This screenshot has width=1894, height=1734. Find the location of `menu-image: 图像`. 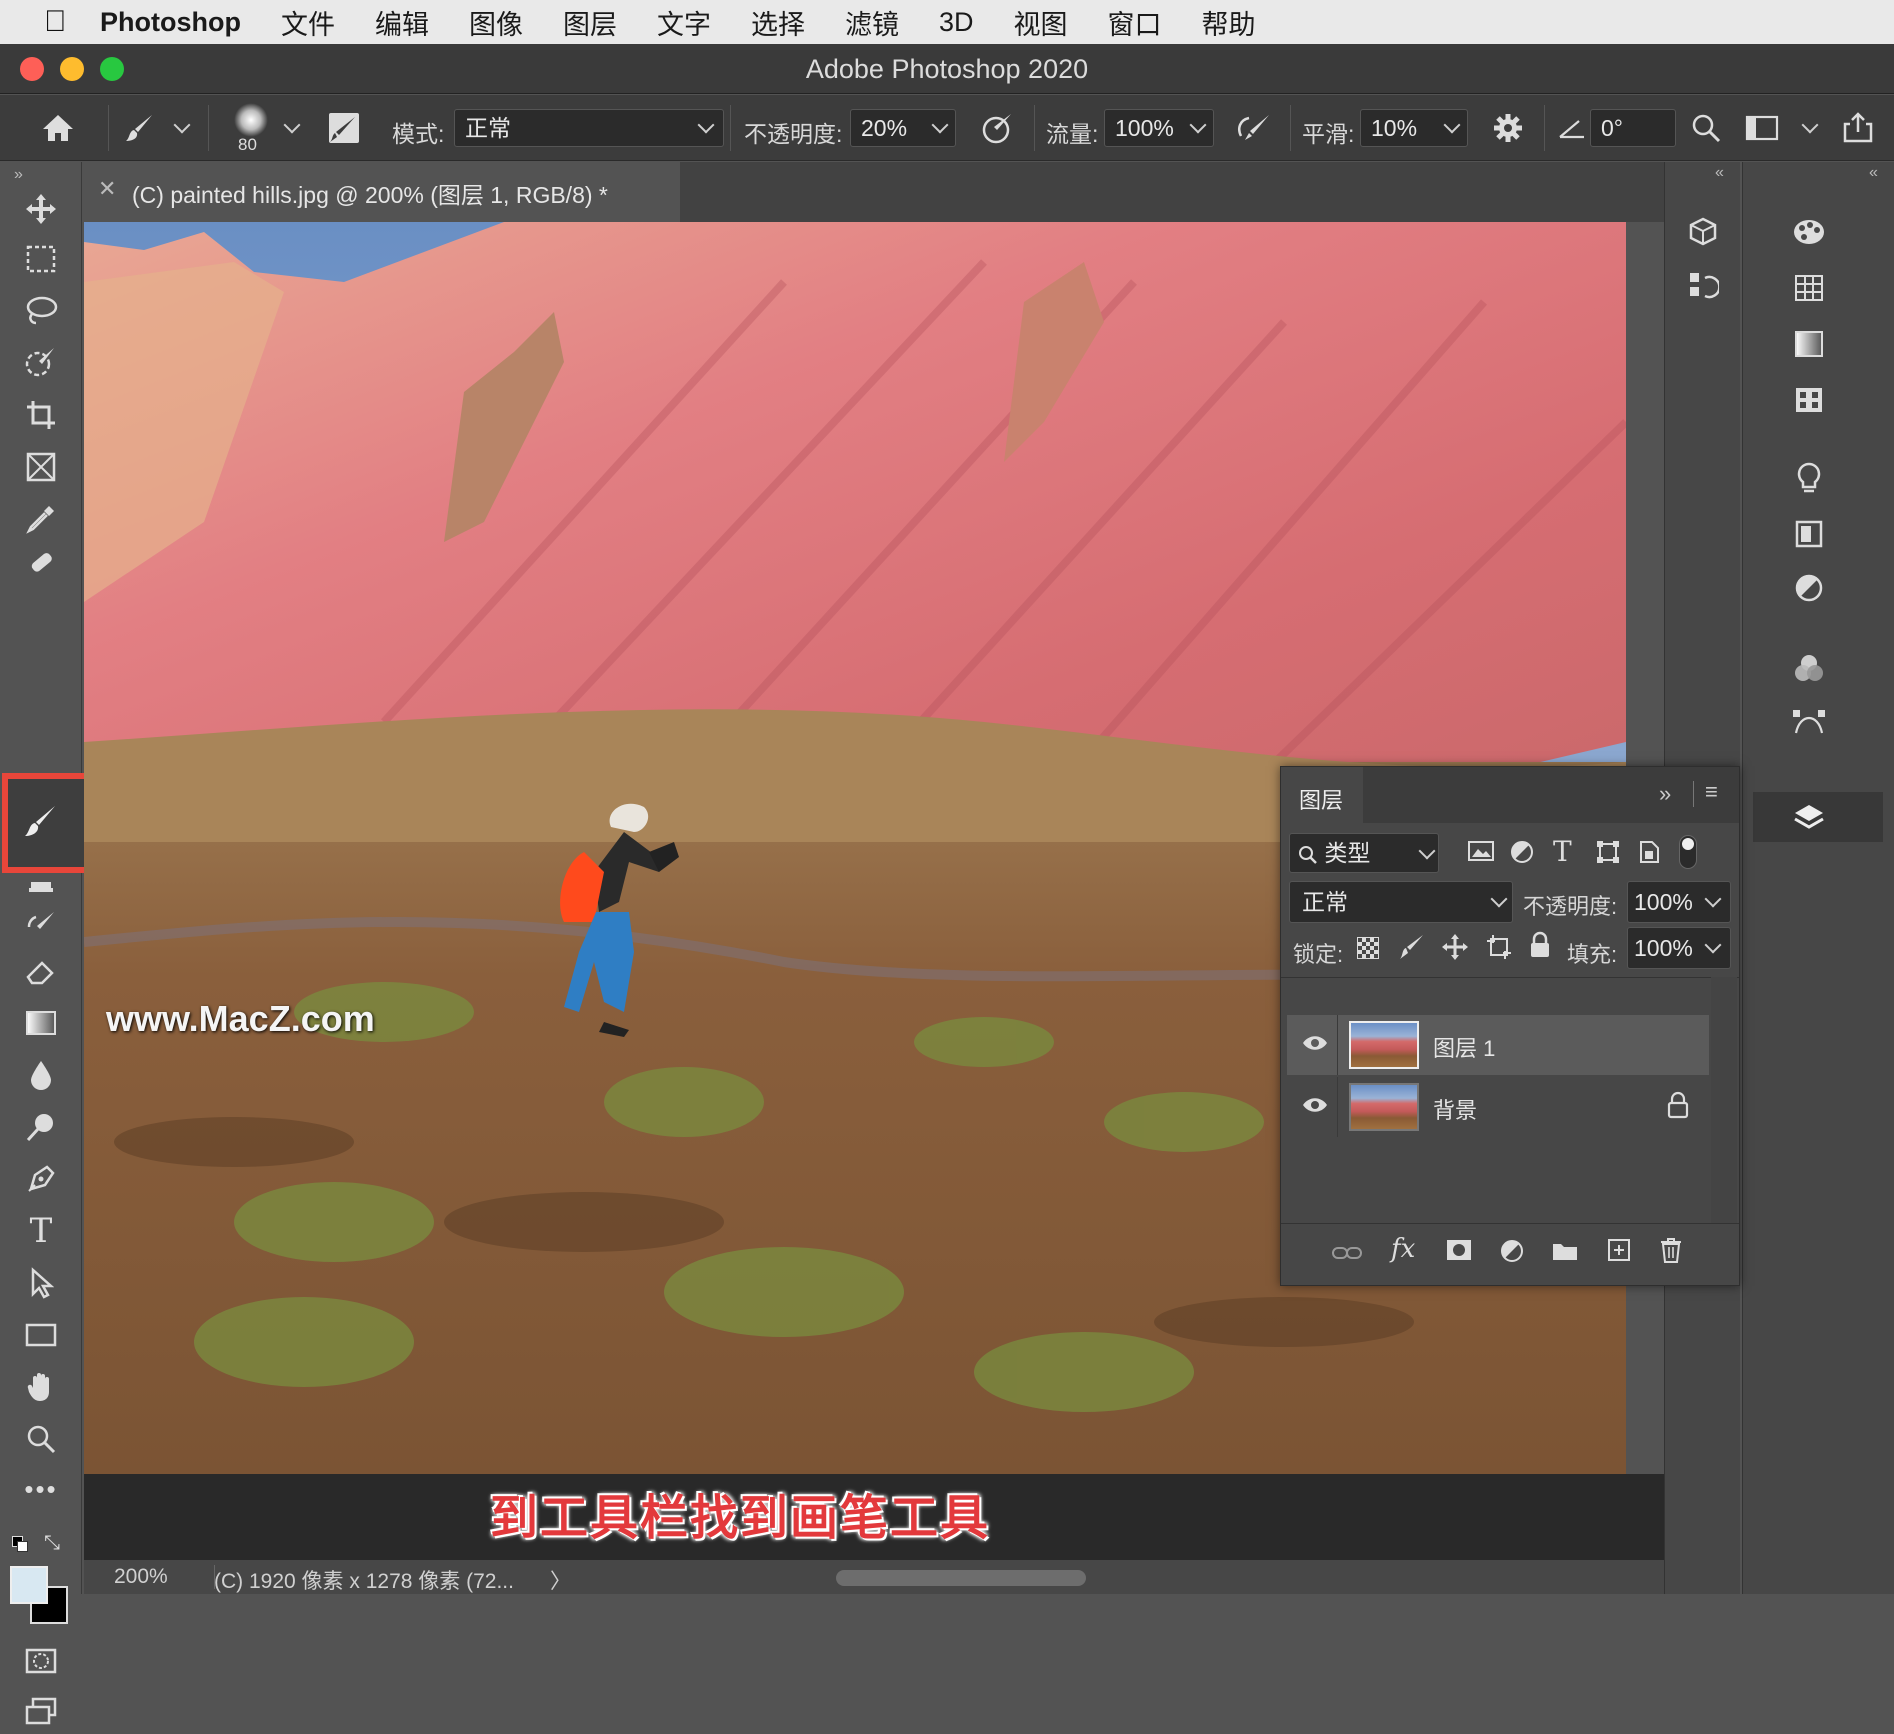

menu-image: 图像 is located at coordinates (496, 22).